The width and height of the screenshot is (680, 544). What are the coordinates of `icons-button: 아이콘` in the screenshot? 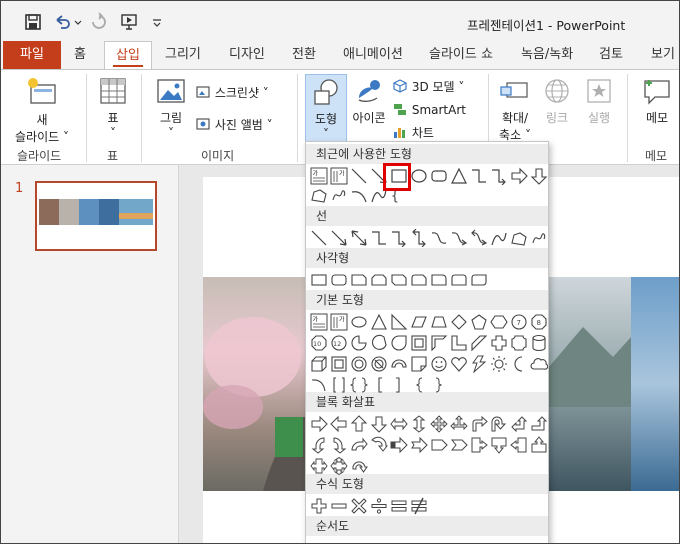 It's located at (369, 101).